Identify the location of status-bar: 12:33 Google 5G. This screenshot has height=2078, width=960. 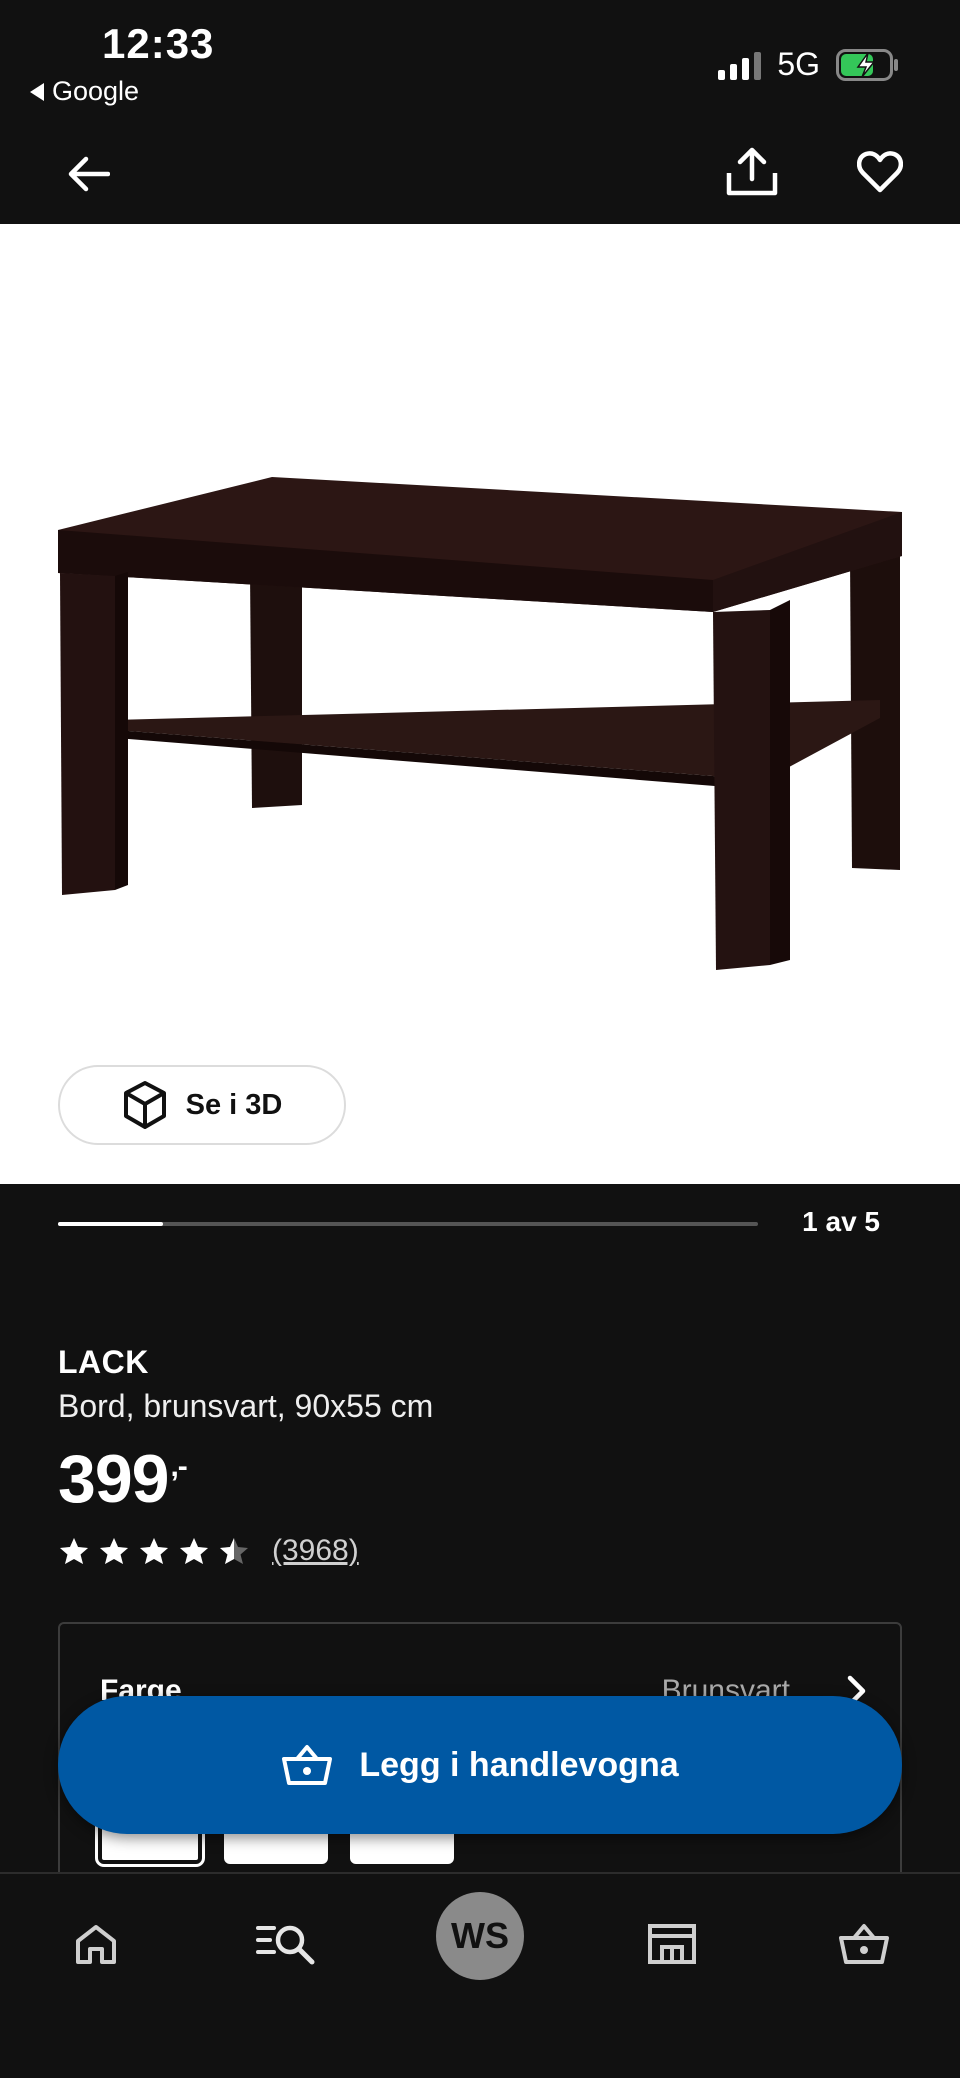
(480, 60).